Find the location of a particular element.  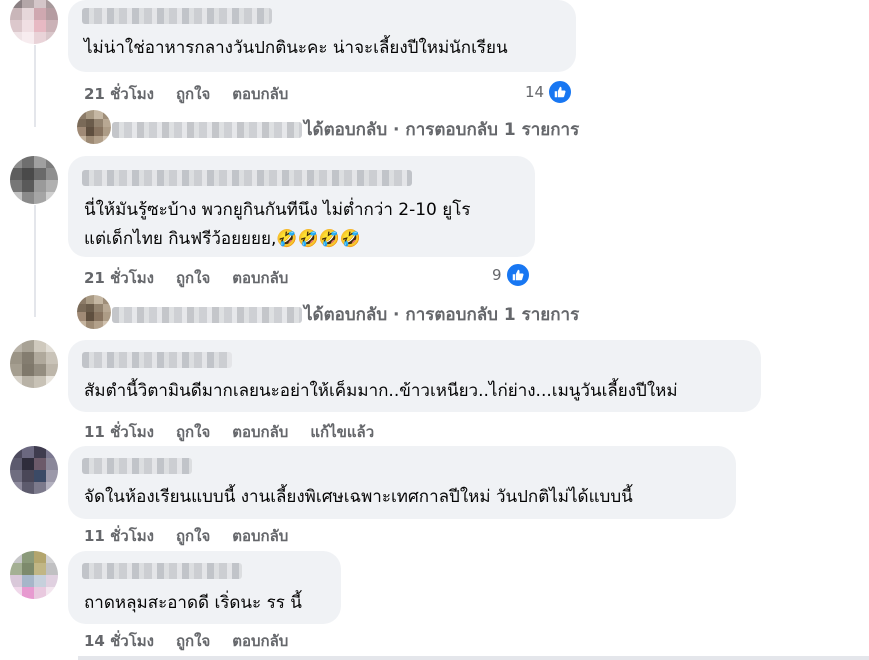

reaction-count: 14 is located at coordinates (549, 92).